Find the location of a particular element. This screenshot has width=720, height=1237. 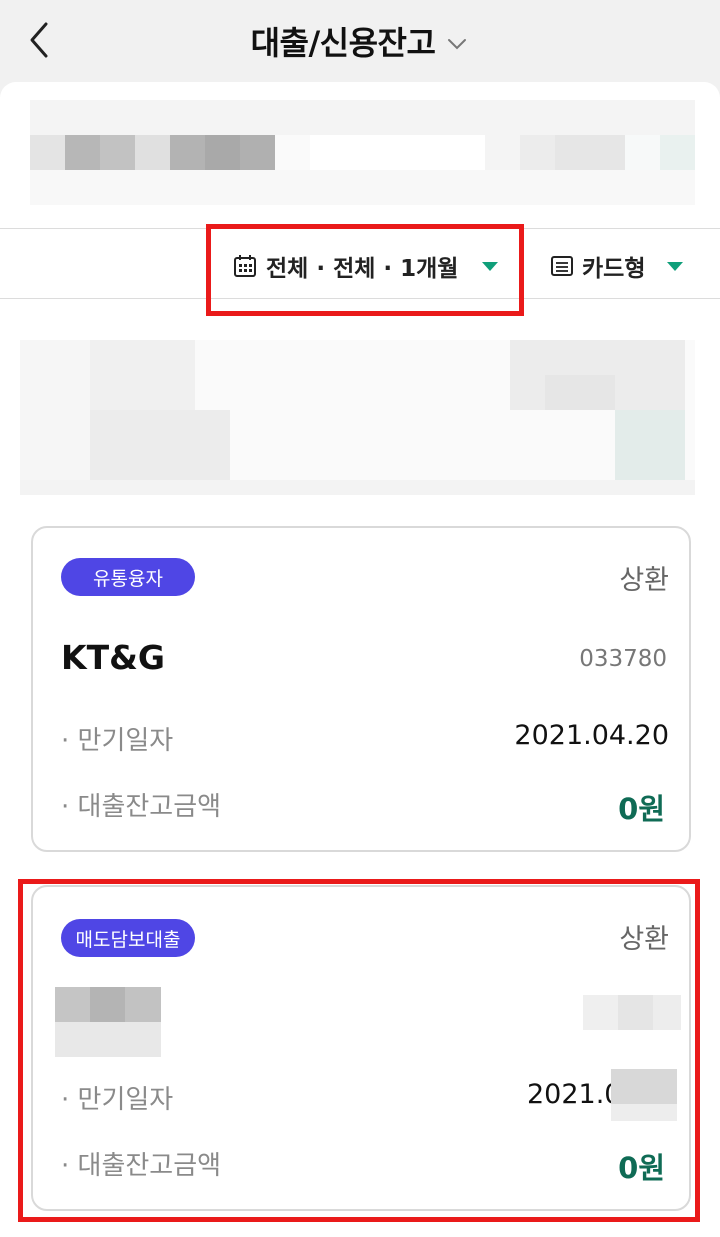

chevron-down-icon is located at coordinates (457, 44).